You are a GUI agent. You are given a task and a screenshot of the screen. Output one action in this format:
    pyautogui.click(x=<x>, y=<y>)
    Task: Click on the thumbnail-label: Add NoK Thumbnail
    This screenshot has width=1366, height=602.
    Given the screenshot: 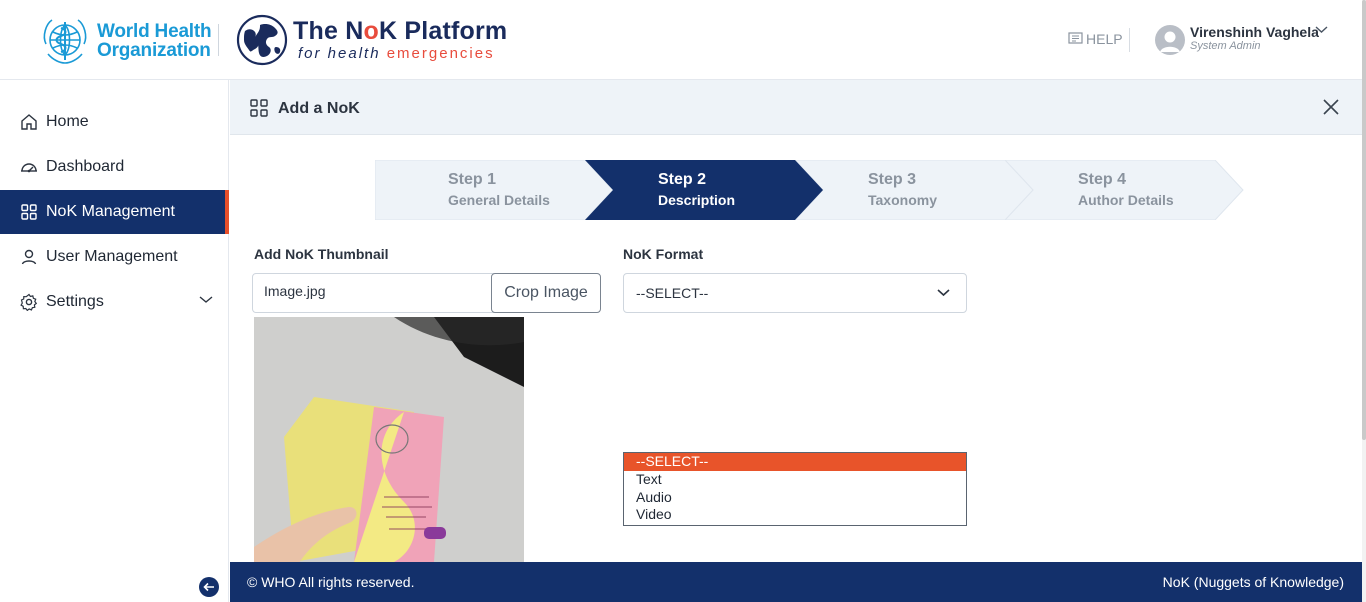 What is the action you would take?
    pyautogui.click(x=321, y=254)
    